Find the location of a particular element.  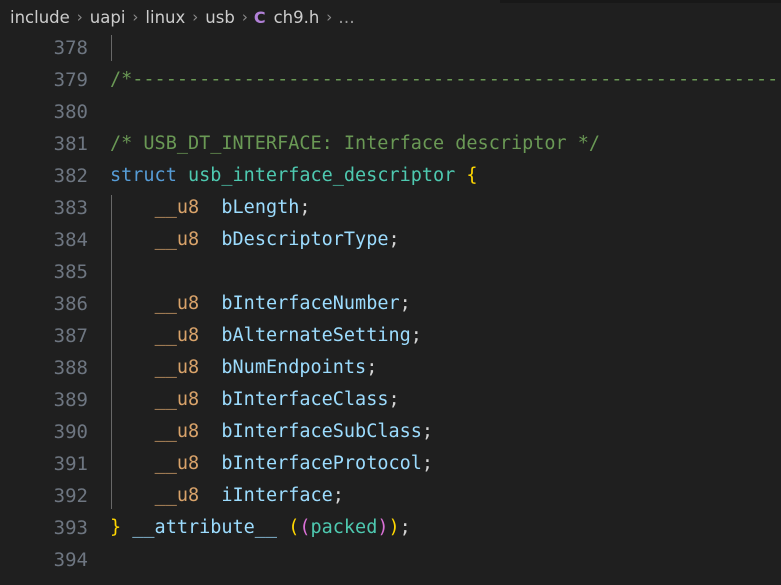

line-number: 378 is located at coordinates (70, 48).